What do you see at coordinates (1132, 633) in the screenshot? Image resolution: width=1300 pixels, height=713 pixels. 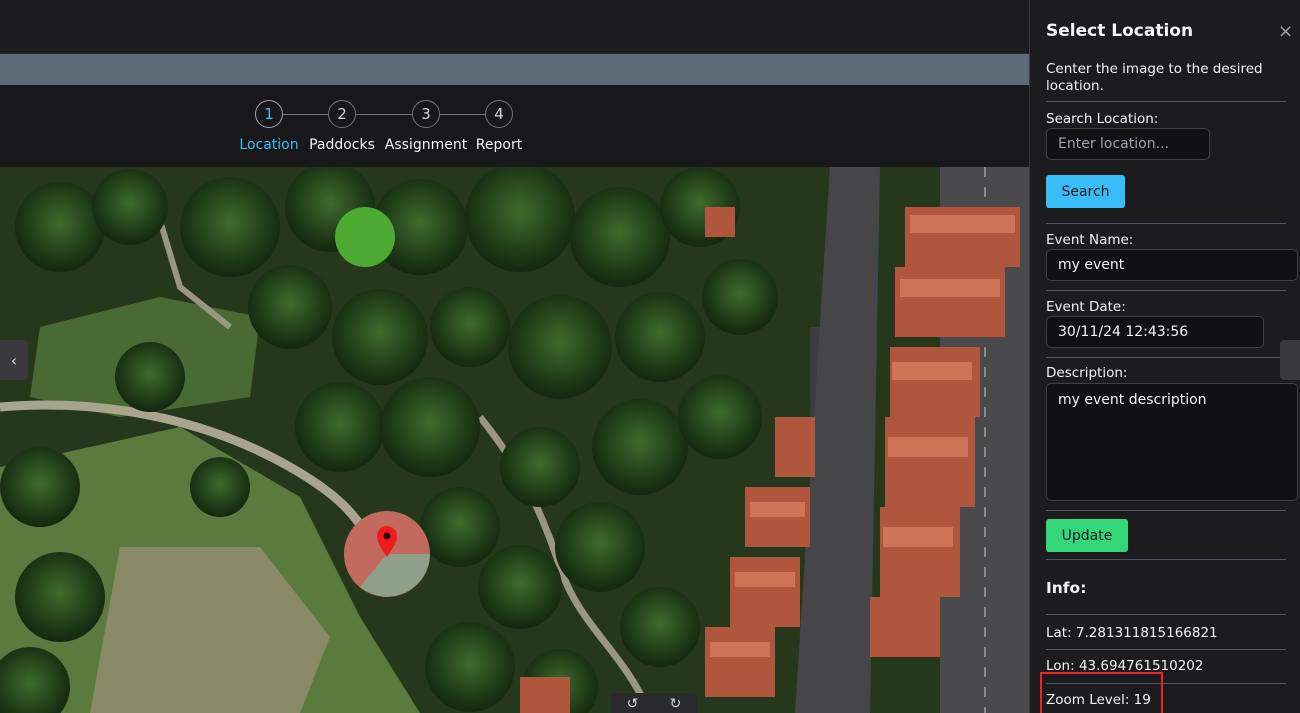 I see `latitude-readout: Lat: 7.281311815166821` at bounding box center [1132, 633].